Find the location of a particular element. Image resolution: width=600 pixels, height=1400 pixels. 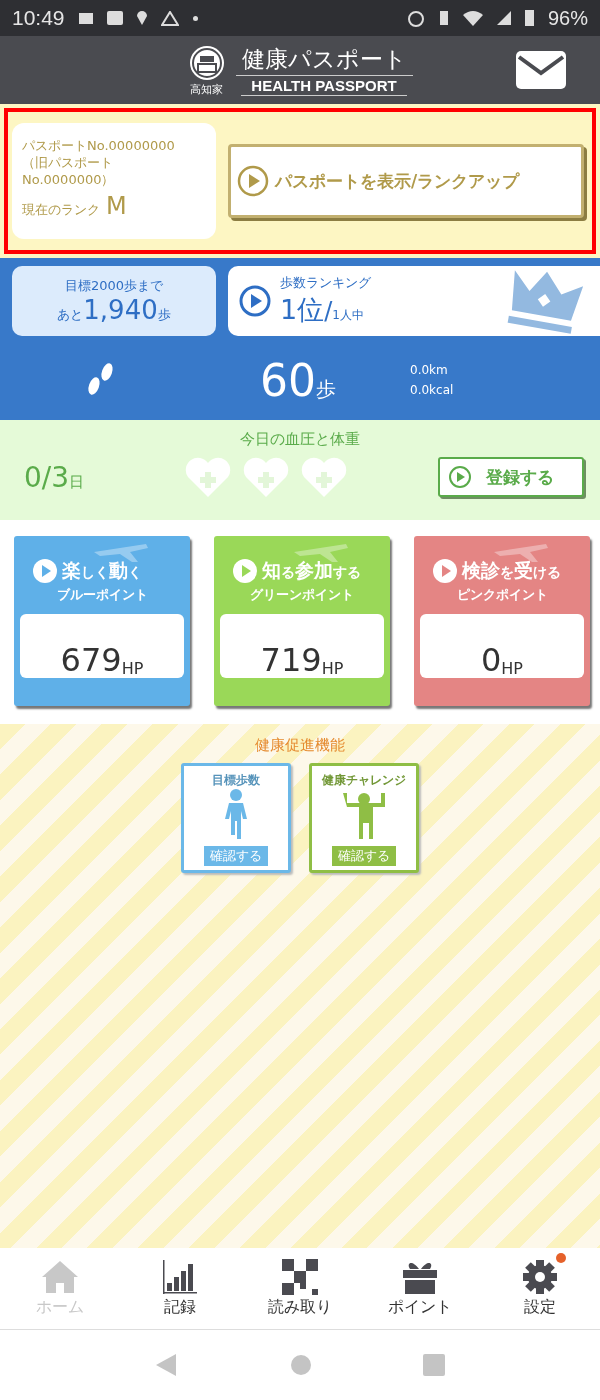

feature-tile: 目標歩数 確認する is located at coordinates (236, 818).